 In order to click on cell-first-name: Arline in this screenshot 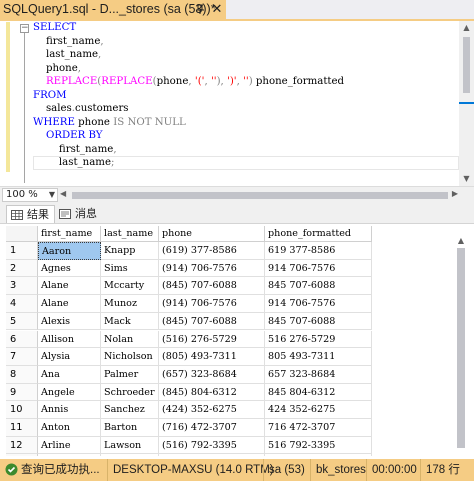, I will do `click(69, 445)`.